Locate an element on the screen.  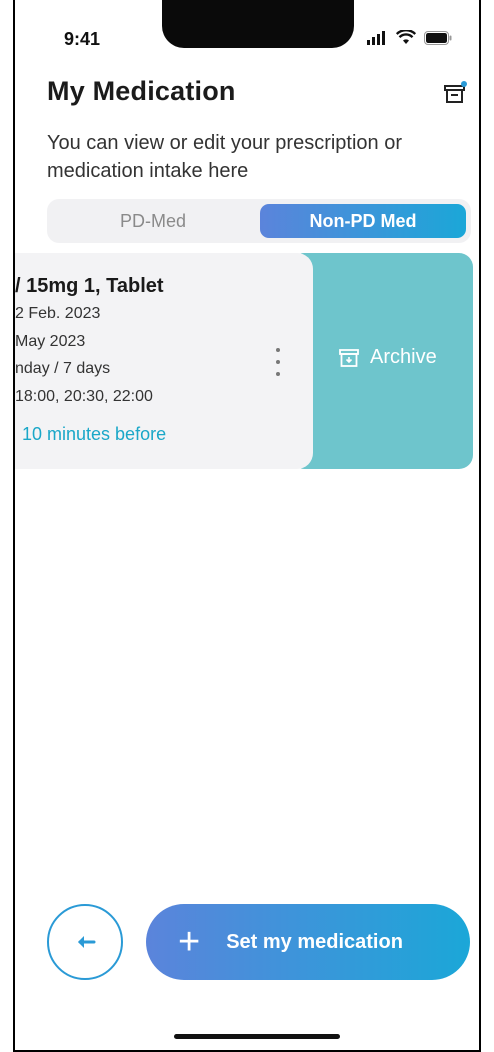
wifi-icon is located at coordinates (406, 37).